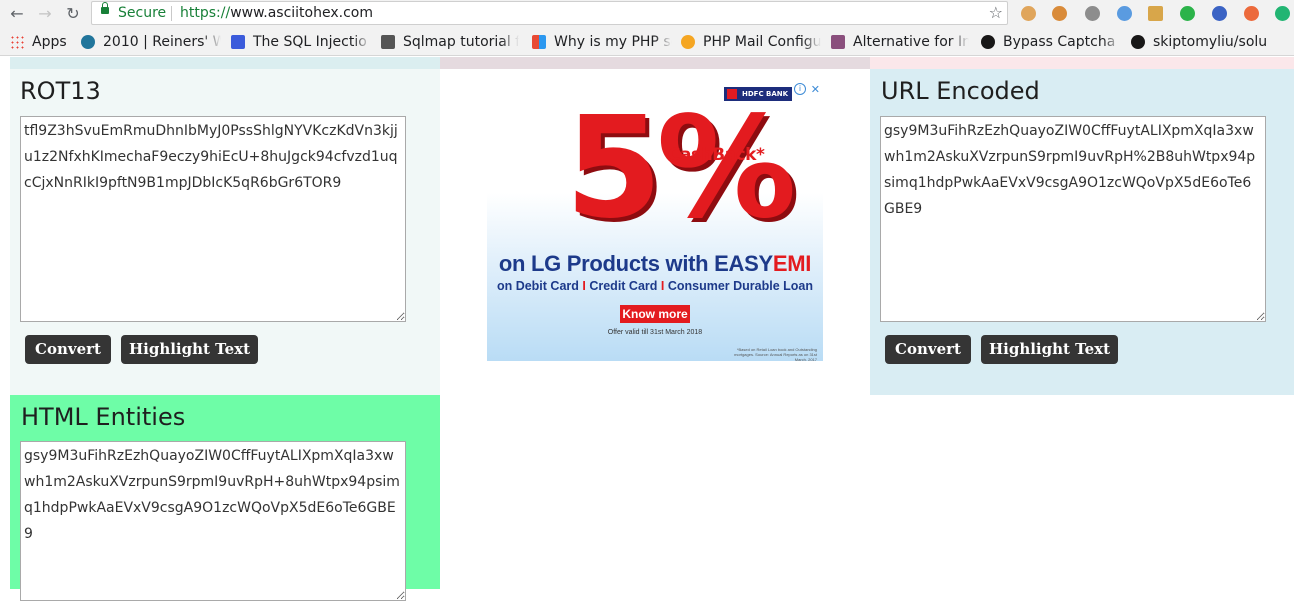  What do you see at coordinates (310, 42) in the screenshot?
I see `bookmark-label: The SQL Injectio` at bounding box center [310, 42].